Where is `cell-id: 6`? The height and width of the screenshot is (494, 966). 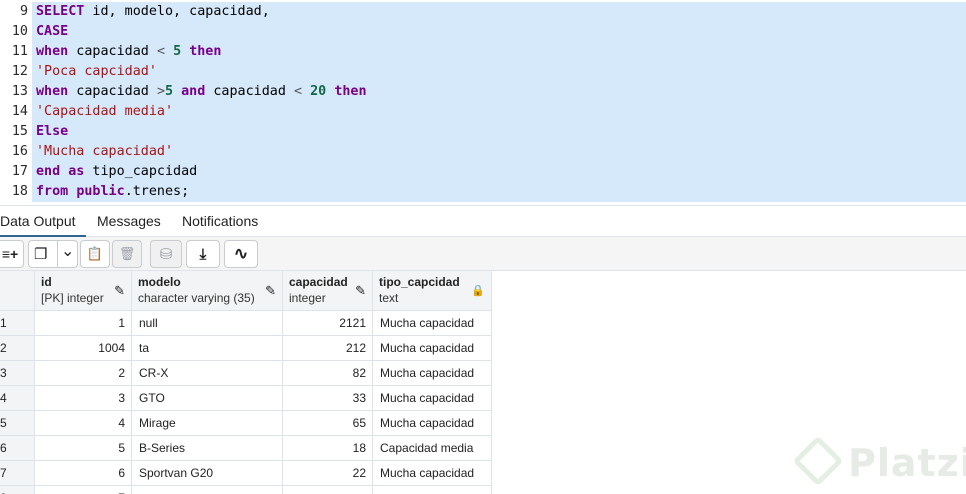 cell-id: 6 is located at coordinates (83, 473).